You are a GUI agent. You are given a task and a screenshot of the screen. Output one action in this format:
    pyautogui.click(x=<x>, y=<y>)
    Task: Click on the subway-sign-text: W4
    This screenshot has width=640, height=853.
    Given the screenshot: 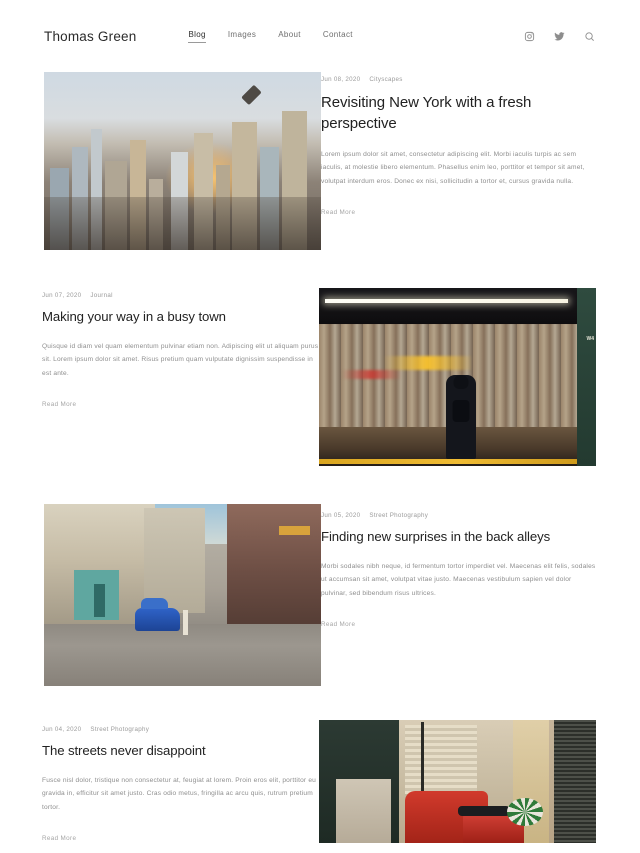 What is the action you would take?
    pyautogui.click(x=590, y=339)
    